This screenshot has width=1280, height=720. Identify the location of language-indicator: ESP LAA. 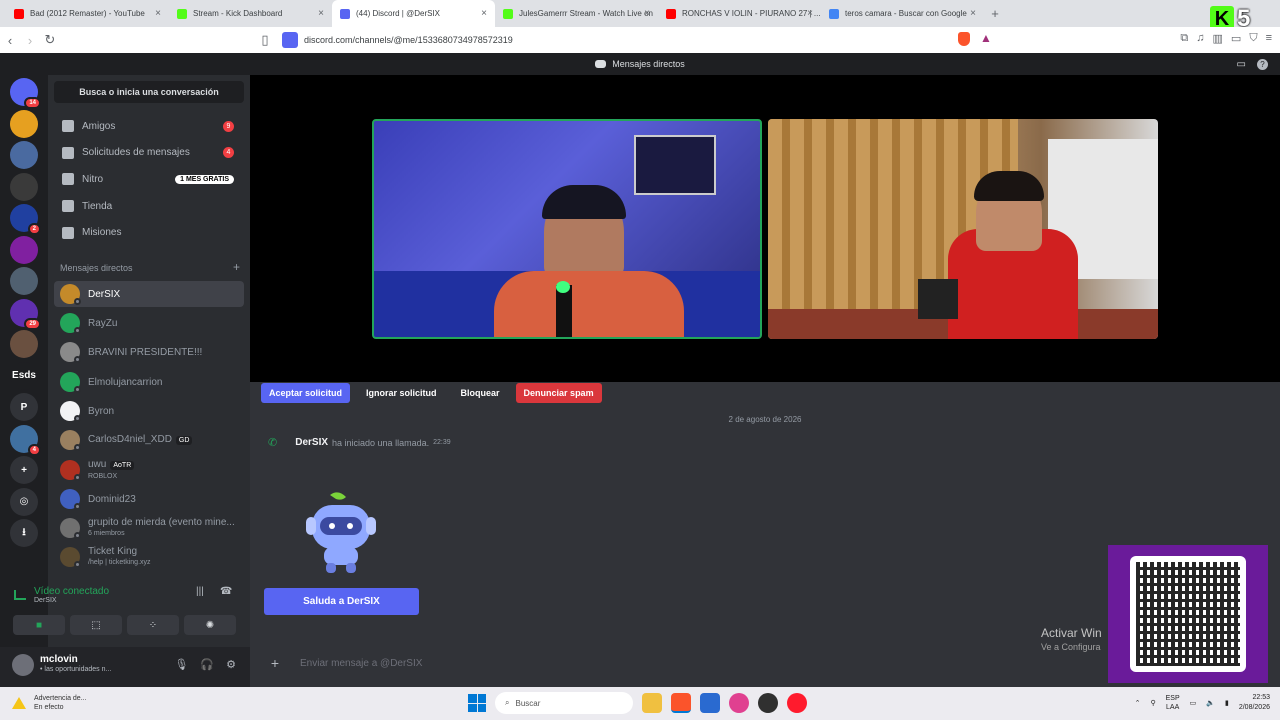
(1173, 703).